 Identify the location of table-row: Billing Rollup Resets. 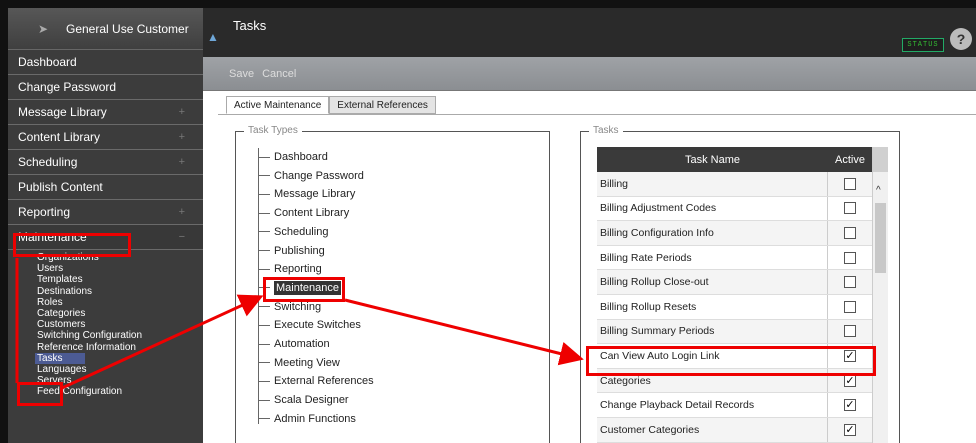
(734, 307).